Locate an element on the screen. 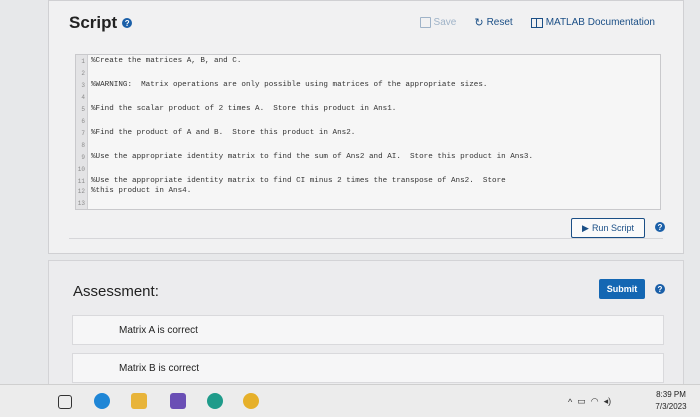  matlab-documentation-link: MATLAB Documentation is located at coordinates (592, 22).